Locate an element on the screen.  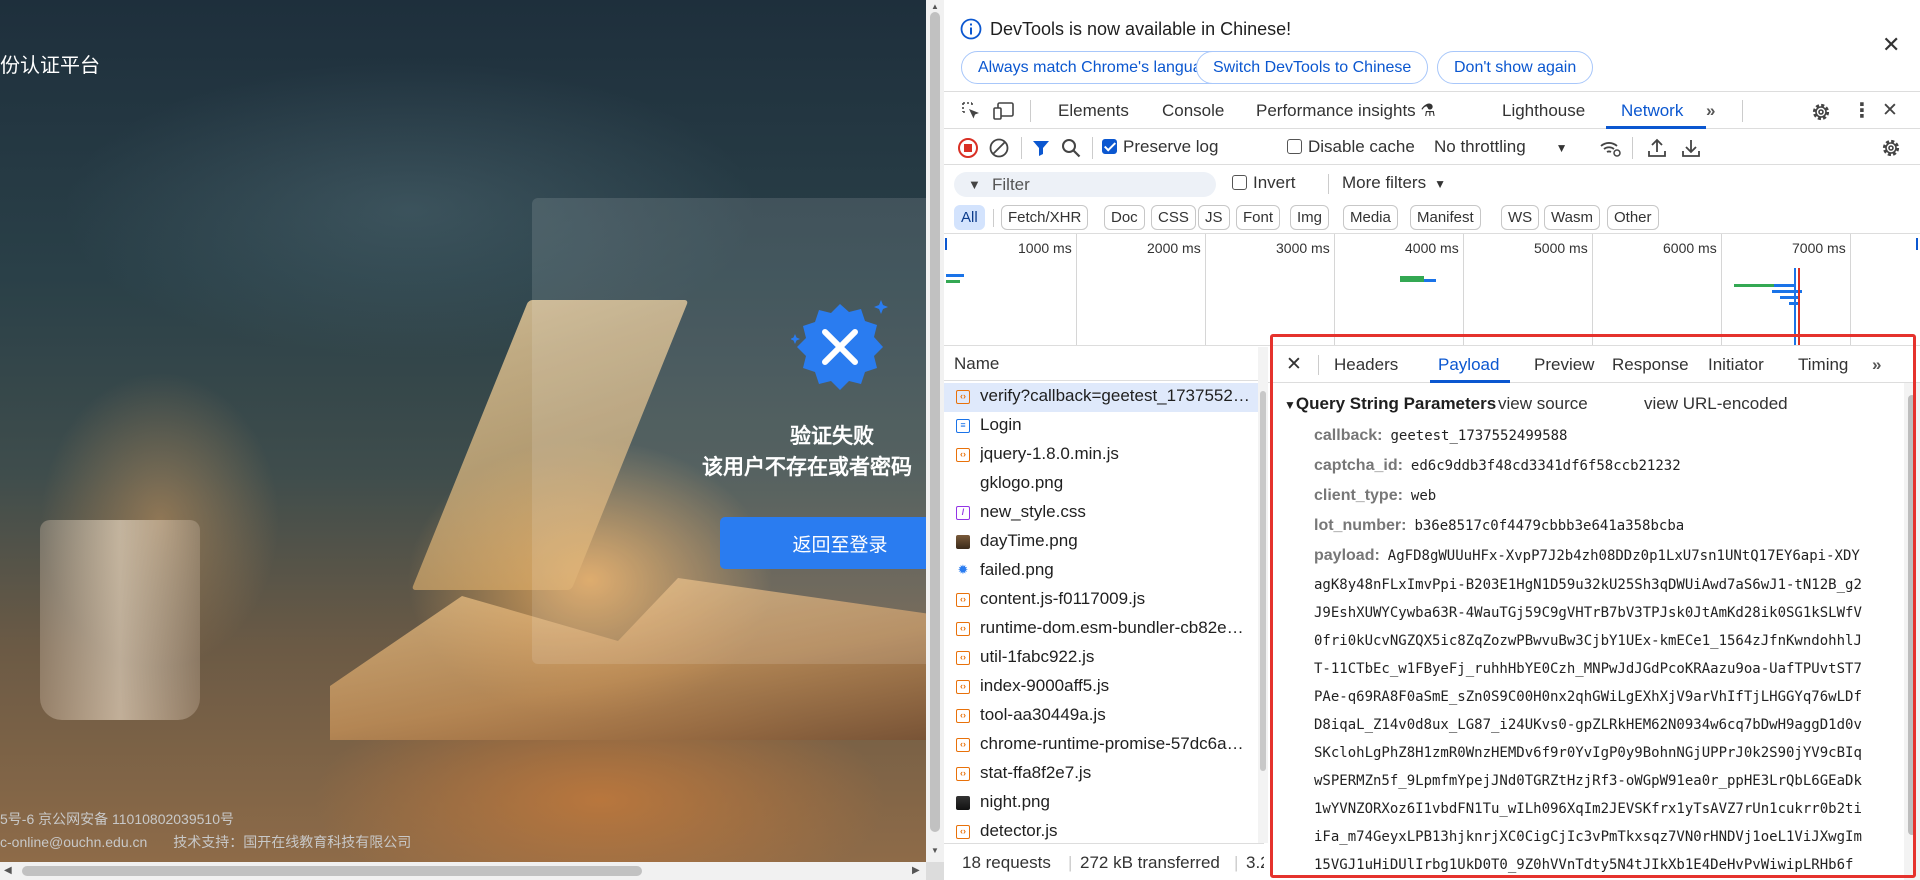
clear-log-icon is located at coordinates (999, 148).